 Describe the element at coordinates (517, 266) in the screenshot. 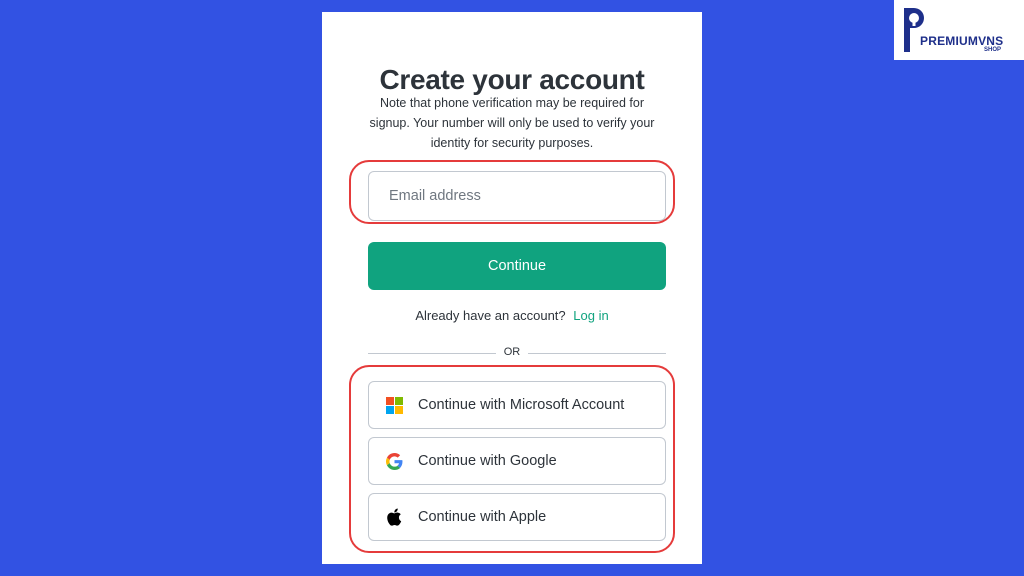

I see `continue-button: Continue` at that location.